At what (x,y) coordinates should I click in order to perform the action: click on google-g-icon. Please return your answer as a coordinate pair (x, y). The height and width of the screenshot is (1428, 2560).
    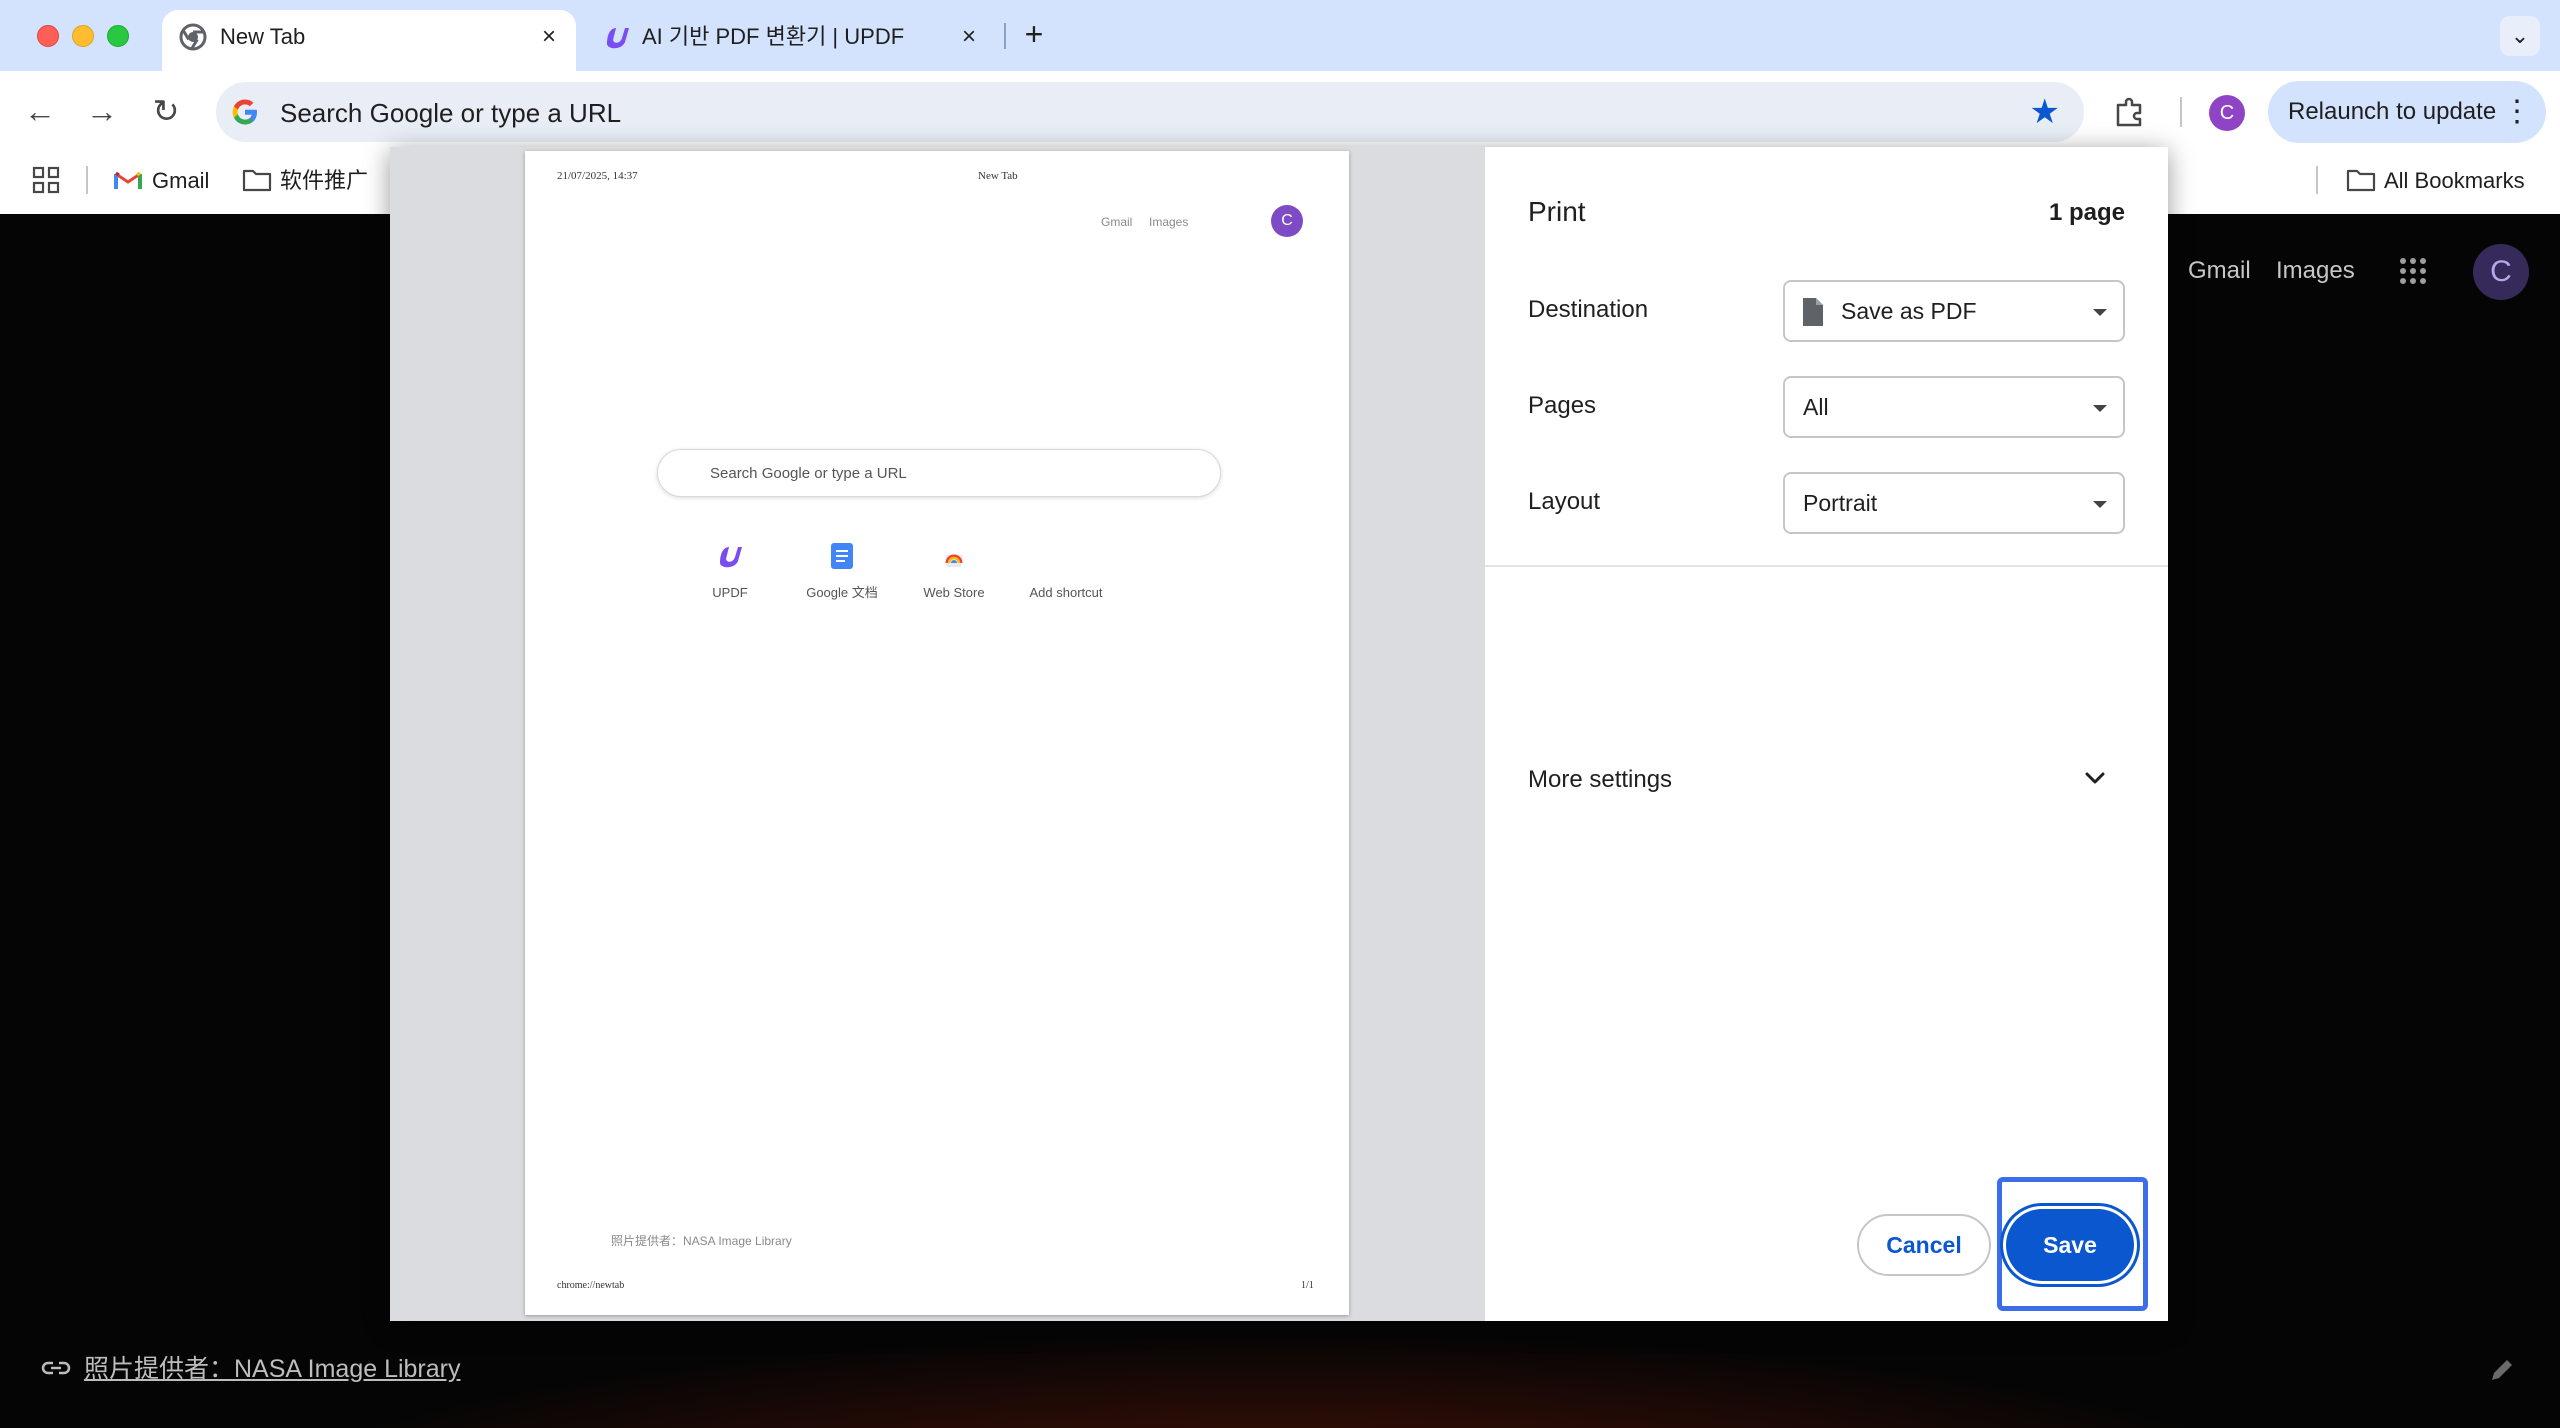
    Looking at the image, I should click on (244, 112).